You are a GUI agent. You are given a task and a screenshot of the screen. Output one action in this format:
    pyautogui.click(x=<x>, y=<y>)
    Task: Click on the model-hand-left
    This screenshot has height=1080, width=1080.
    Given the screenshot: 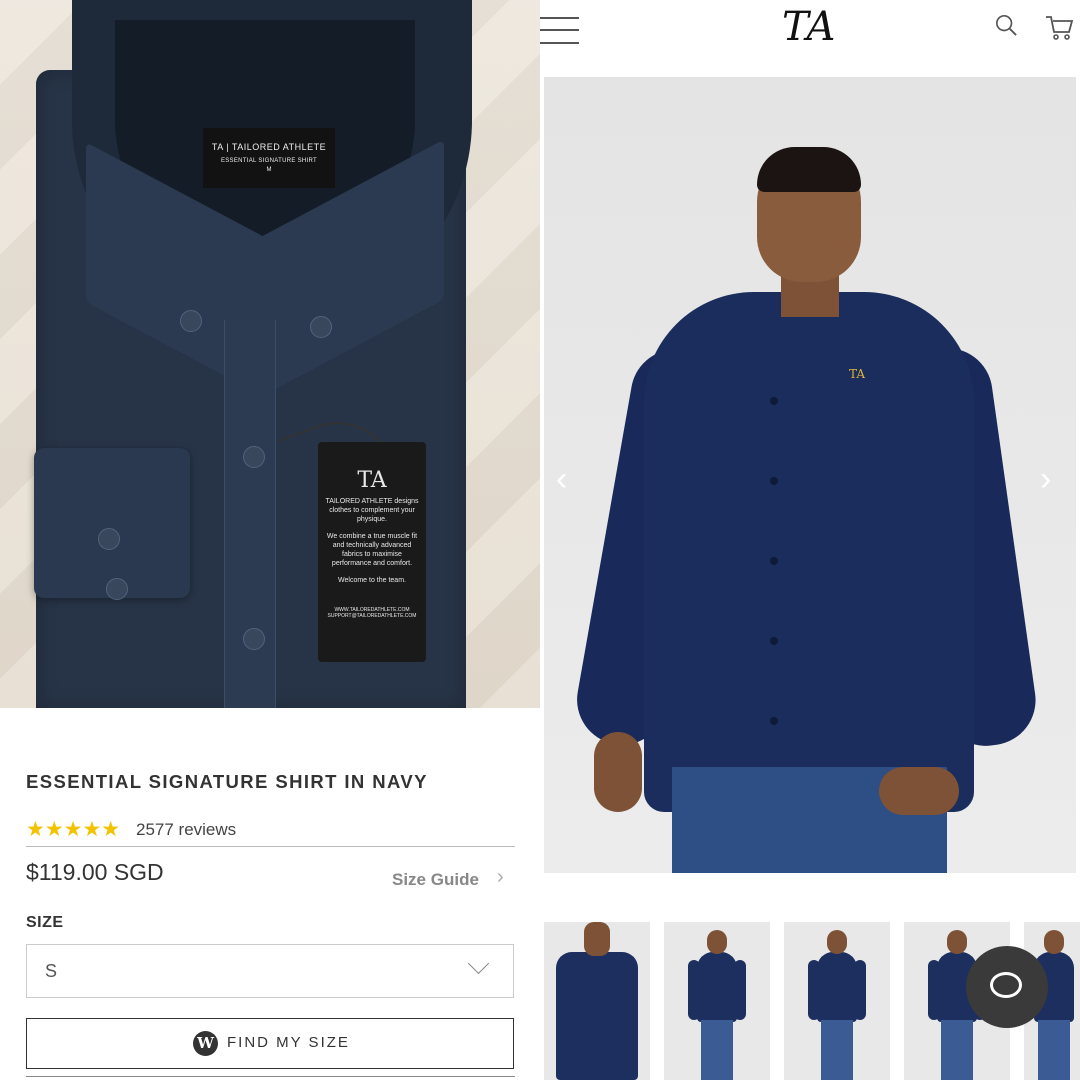 What is the action you would take?
    pyautogui.click(x=618, y=772)
    